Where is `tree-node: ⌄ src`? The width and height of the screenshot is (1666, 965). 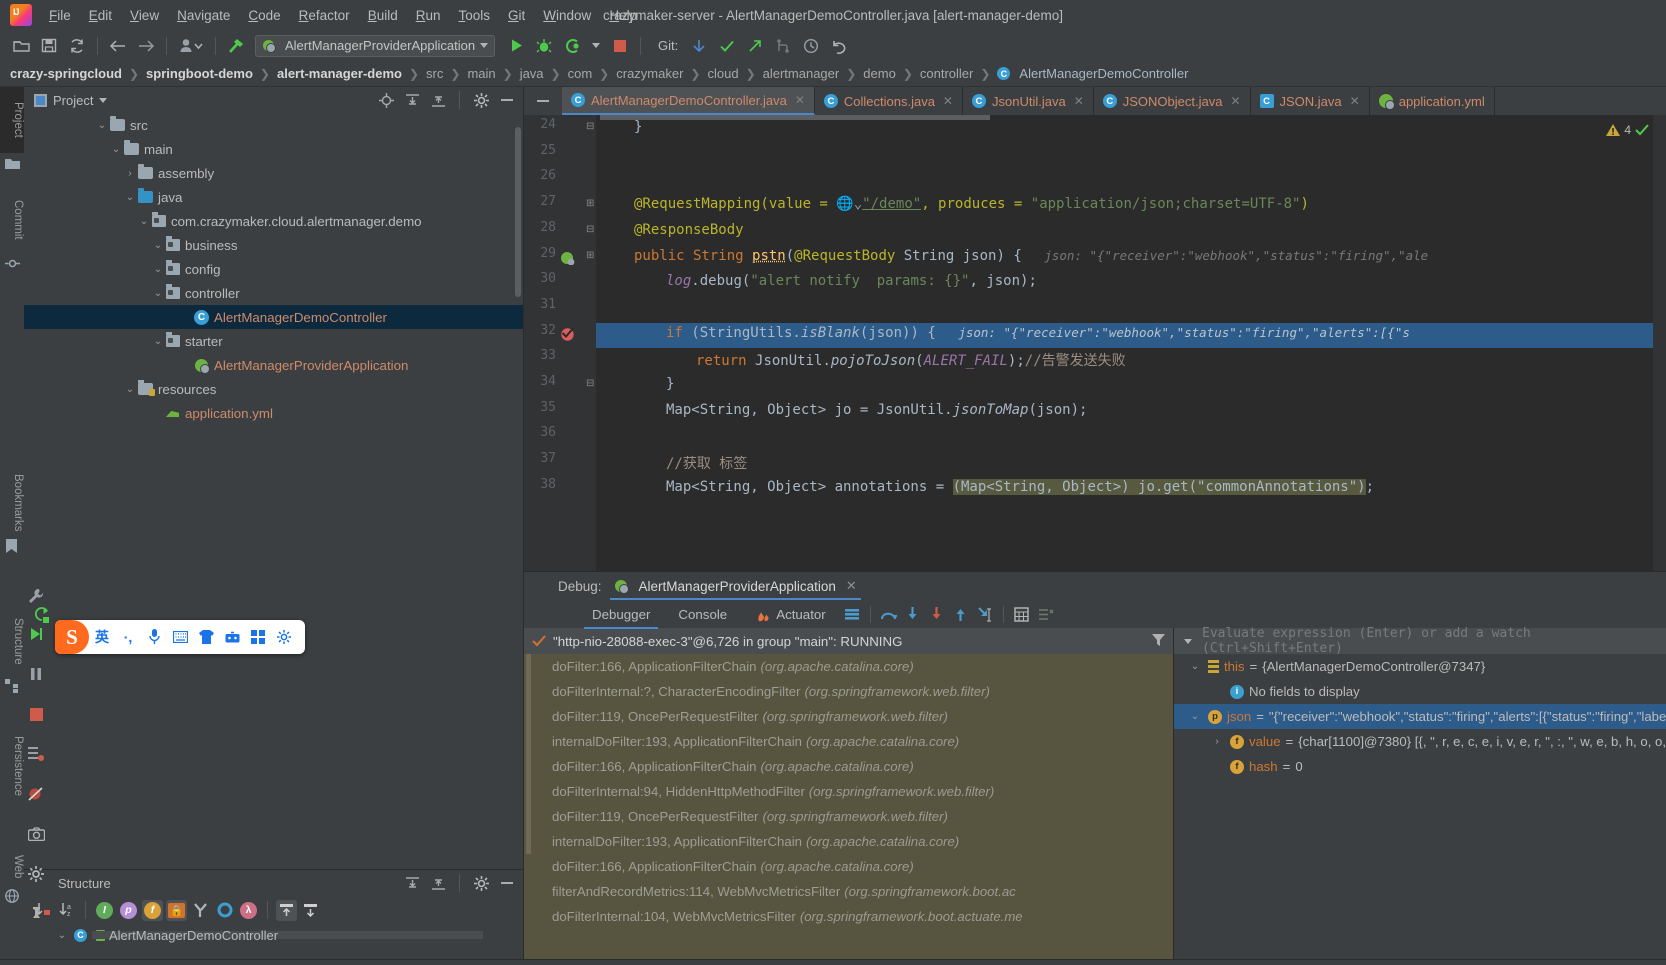 tree-node: ⌄ src is located at coordinates (273, 125).